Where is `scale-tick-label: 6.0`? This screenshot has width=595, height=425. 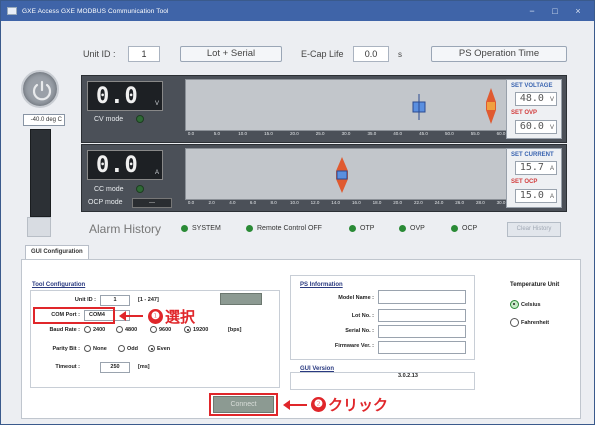
scale-tick-label: 6.0 is located at coordinates (253, 202).